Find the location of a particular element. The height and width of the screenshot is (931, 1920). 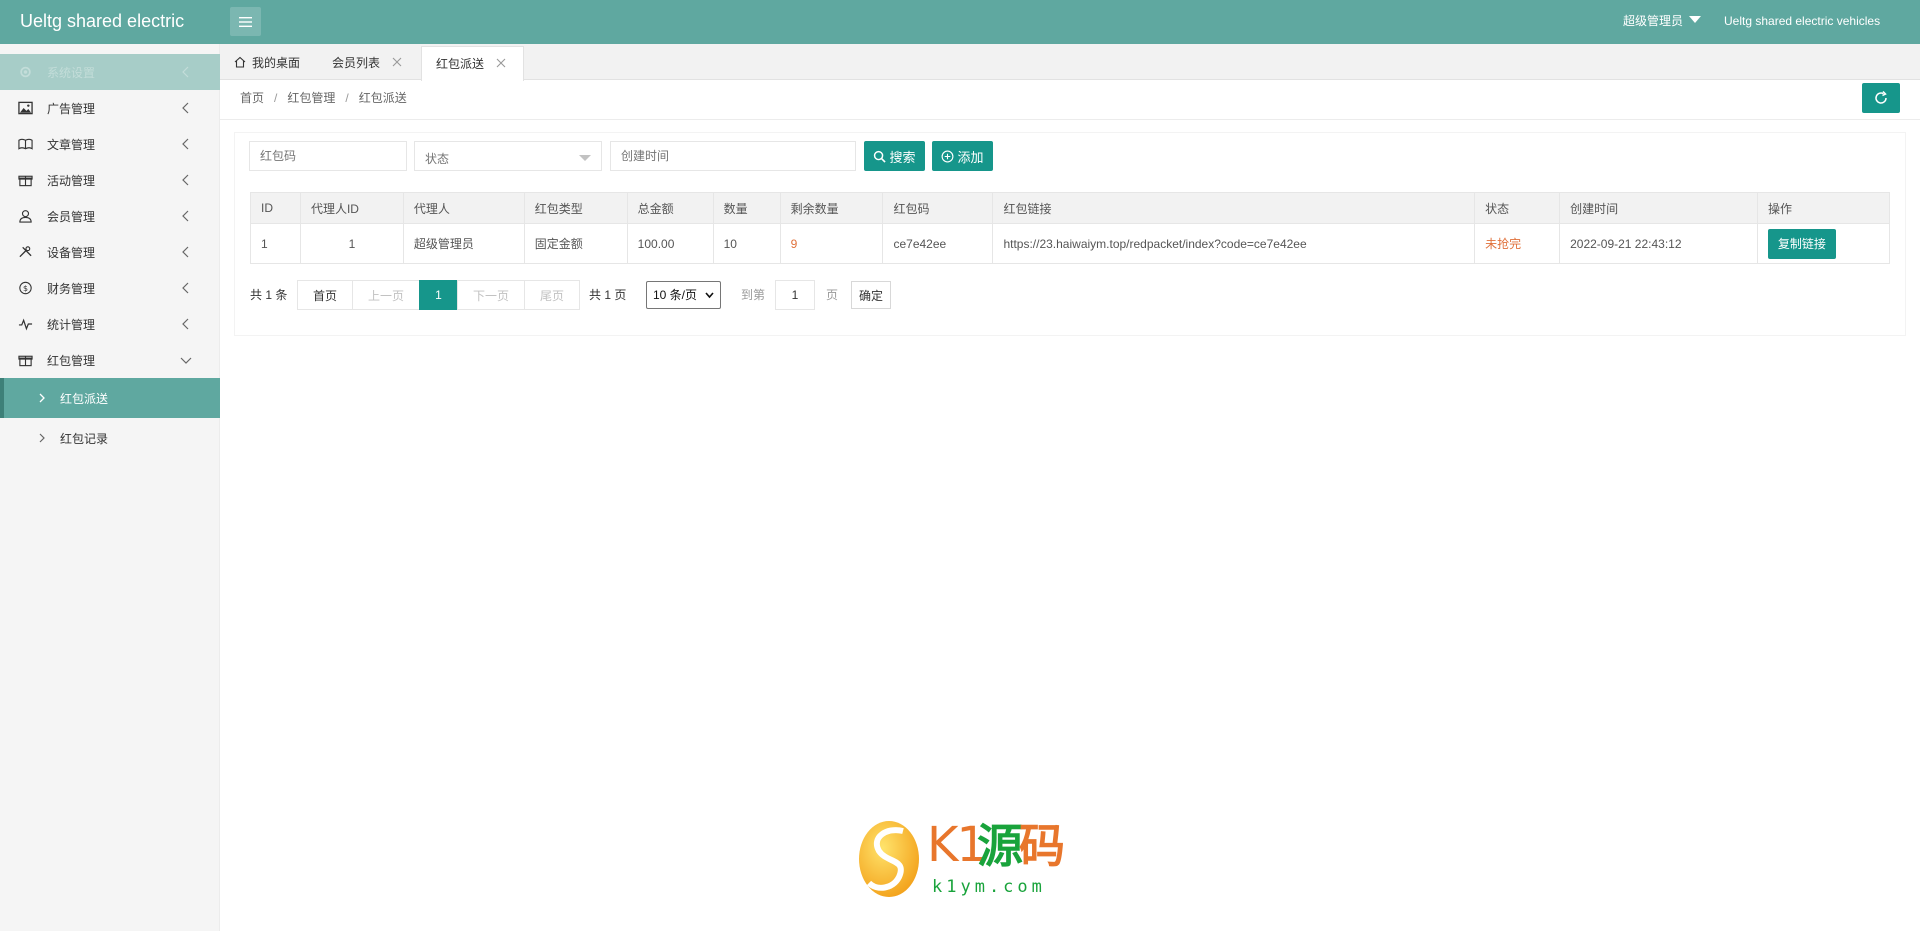

divider is located at coordinates (1070, 119).